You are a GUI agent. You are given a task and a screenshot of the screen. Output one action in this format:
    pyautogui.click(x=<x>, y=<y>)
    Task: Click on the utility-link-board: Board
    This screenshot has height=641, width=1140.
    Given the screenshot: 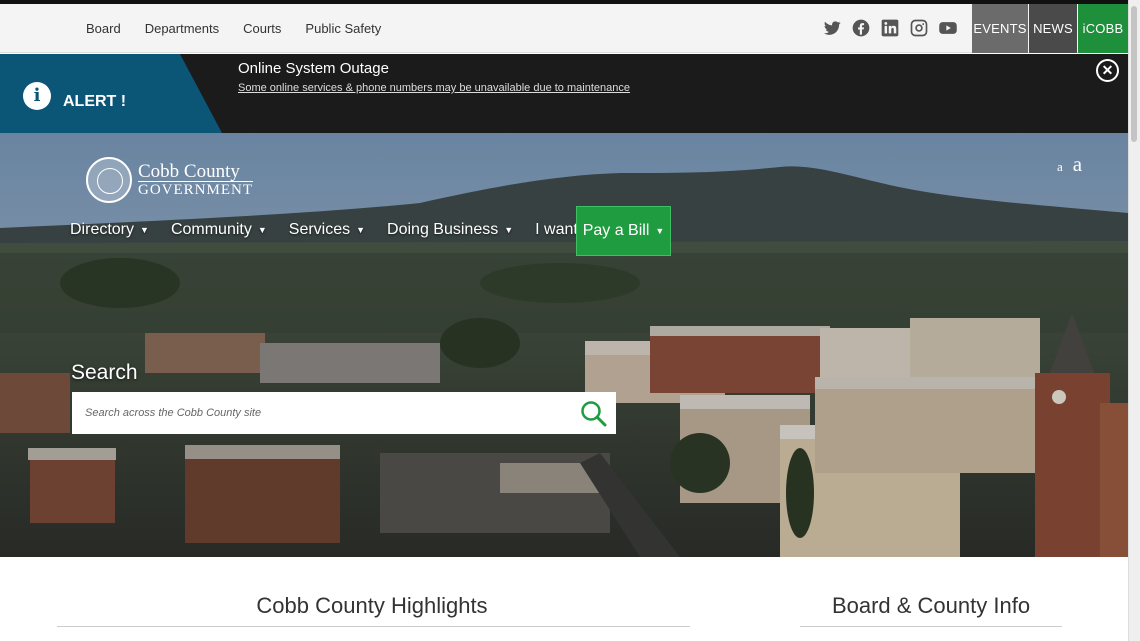 What is the action you would take?
    pyautogui.click(x=103, y=28)
    